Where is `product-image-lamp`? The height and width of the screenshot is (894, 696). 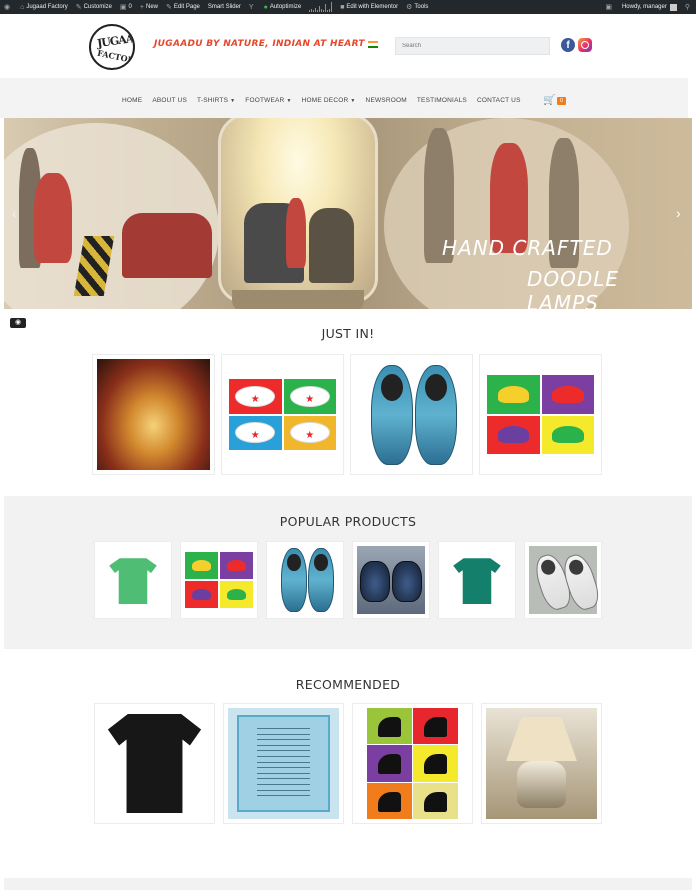 product-image-lamp is located at coordinates (541, 763).